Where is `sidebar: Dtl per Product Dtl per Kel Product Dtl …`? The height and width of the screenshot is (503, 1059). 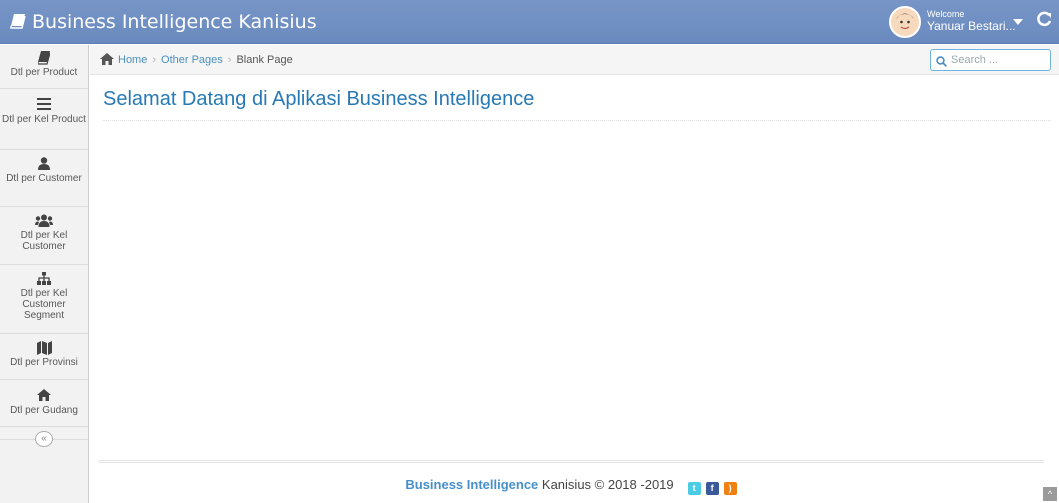 sidebar: Dtl per Product Dtl per Kel Product Dtl … is located at coordinates (44, 274).